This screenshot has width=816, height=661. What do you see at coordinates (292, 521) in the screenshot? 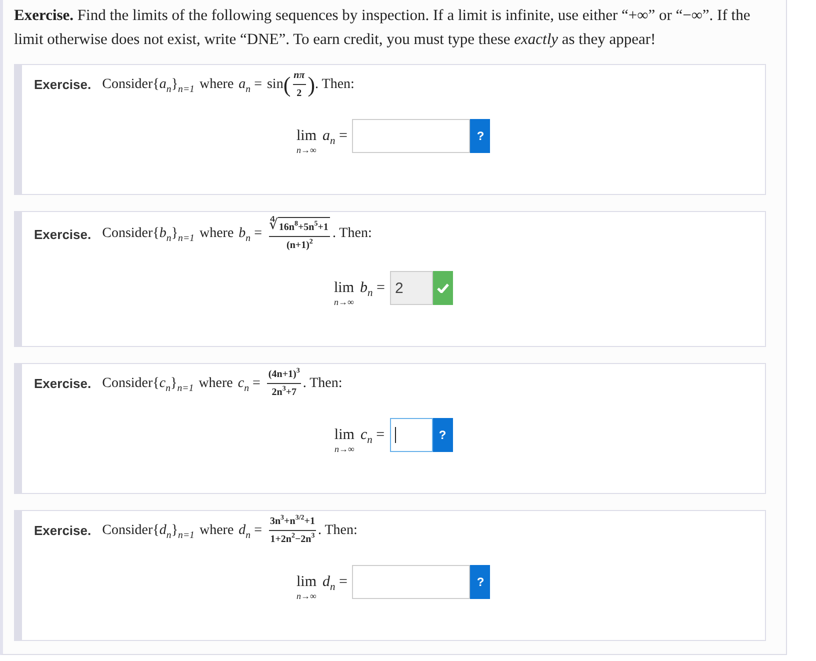
I see `fraction-numerator: 3n$^{3}$+n$^{3/2}$+1` at bounding box center [292, 521].